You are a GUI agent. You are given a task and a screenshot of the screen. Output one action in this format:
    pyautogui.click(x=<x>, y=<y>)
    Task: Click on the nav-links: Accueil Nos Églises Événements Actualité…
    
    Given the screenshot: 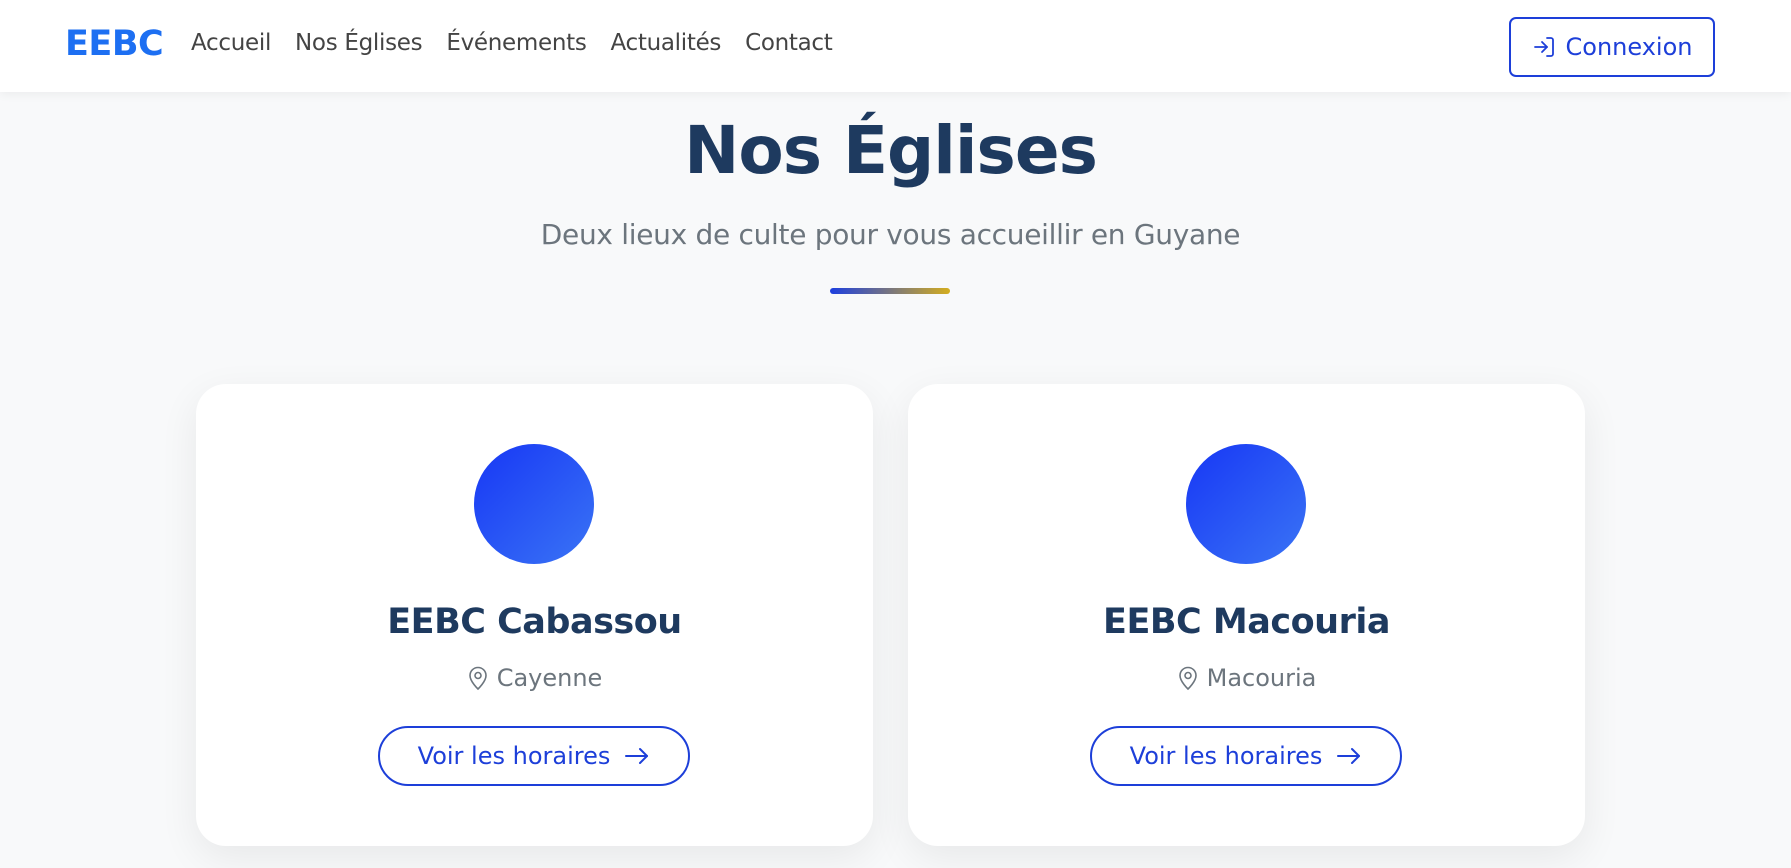 What is the action you would take?
    pyautogui.click(x=524, y=43)
    